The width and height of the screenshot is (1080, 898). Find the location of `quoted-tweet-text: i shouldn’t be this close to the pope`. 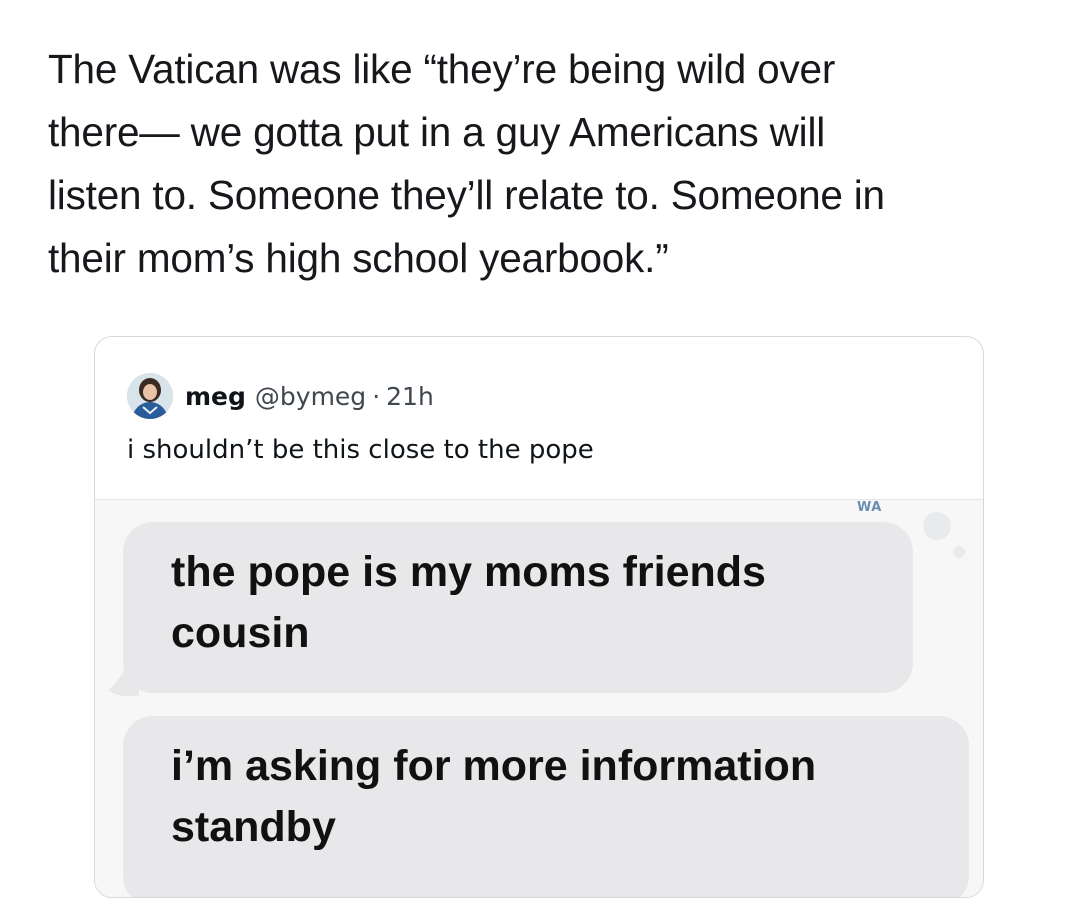

quoted-tweet-text: i shouldn’t be this close to the pope is located at coordinates (360, 450).